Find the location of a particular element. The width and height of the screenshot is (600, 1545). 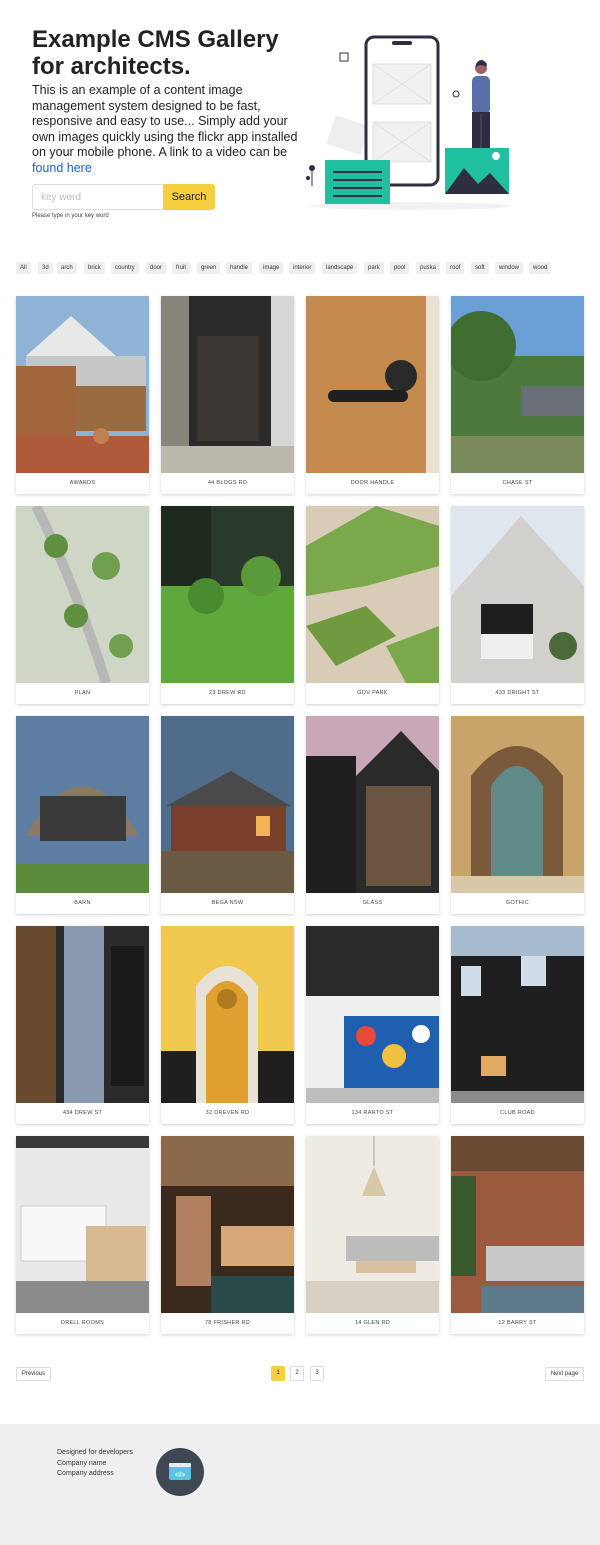

gallery-card: 32 DREVEN RD is located at coordinates (227, 1025).